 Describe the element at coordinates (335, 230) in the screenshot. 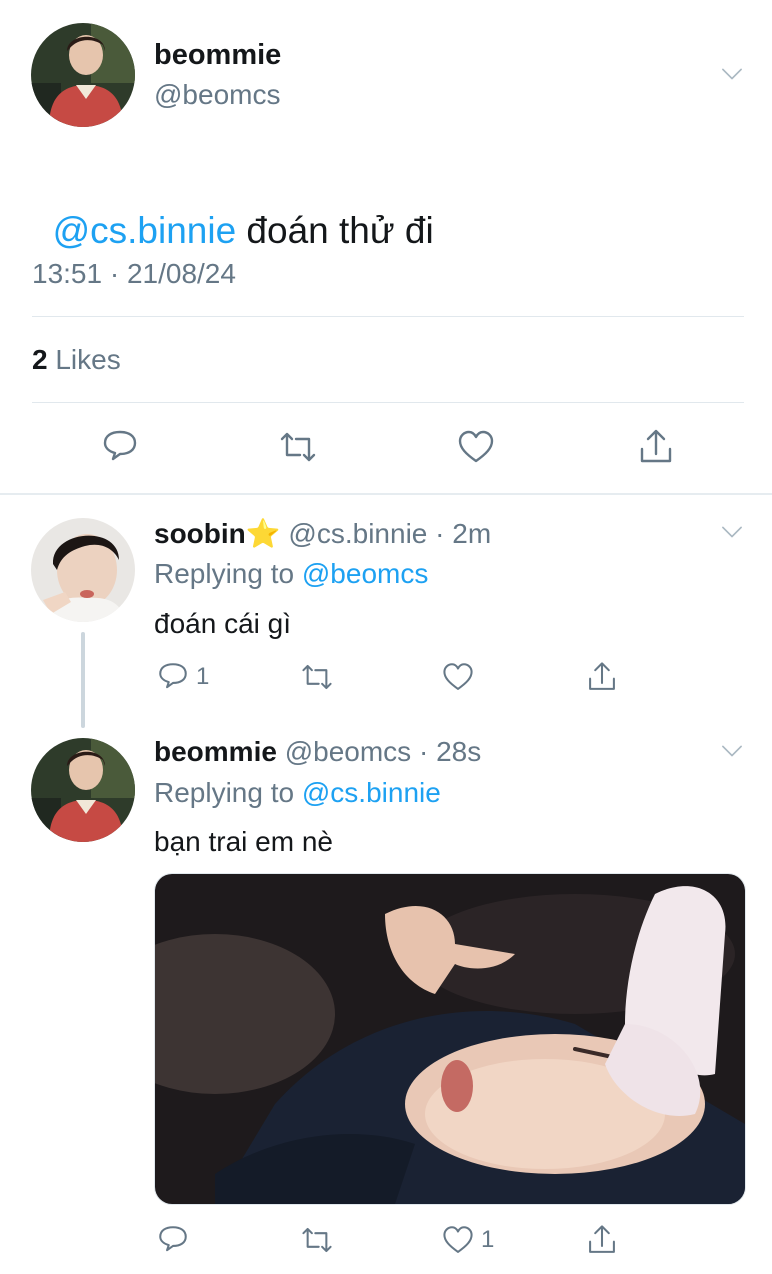

I see `tweet-body: đoán thử đi` at that location.